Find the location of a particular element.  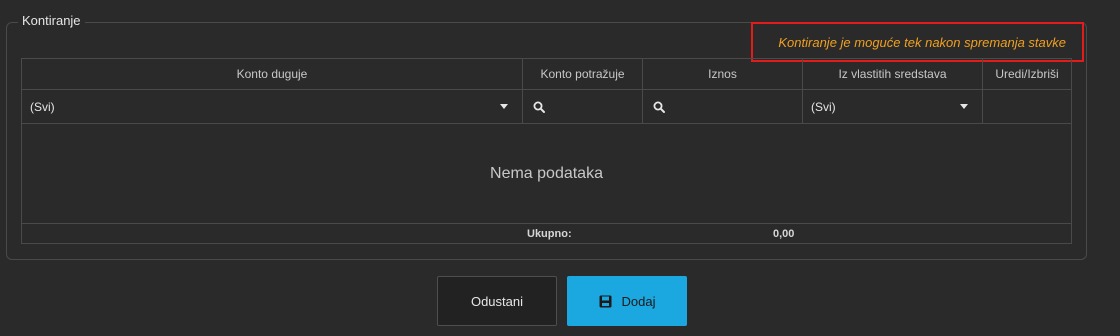

filter-konto-duguje-select: (Svi) is located at coordinates (272, 106).